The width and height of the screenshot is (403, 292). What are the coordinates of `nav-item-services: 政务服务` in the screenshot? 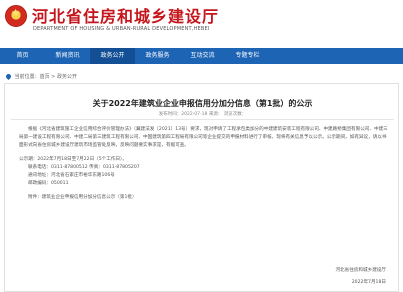 It's located at (157, 56).